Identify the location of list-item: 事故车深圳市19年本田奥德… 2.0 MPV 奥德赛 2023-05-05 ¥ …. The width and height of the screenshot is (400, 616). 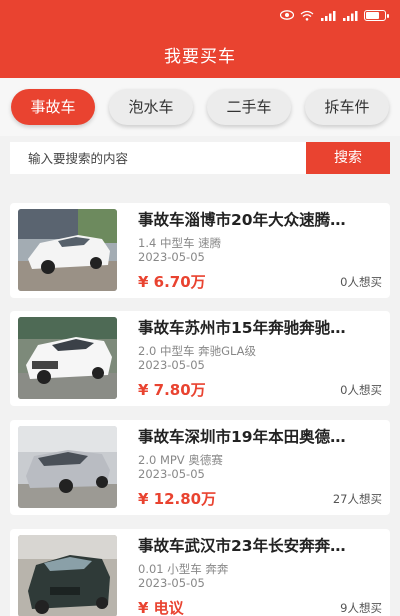
(200, 467).